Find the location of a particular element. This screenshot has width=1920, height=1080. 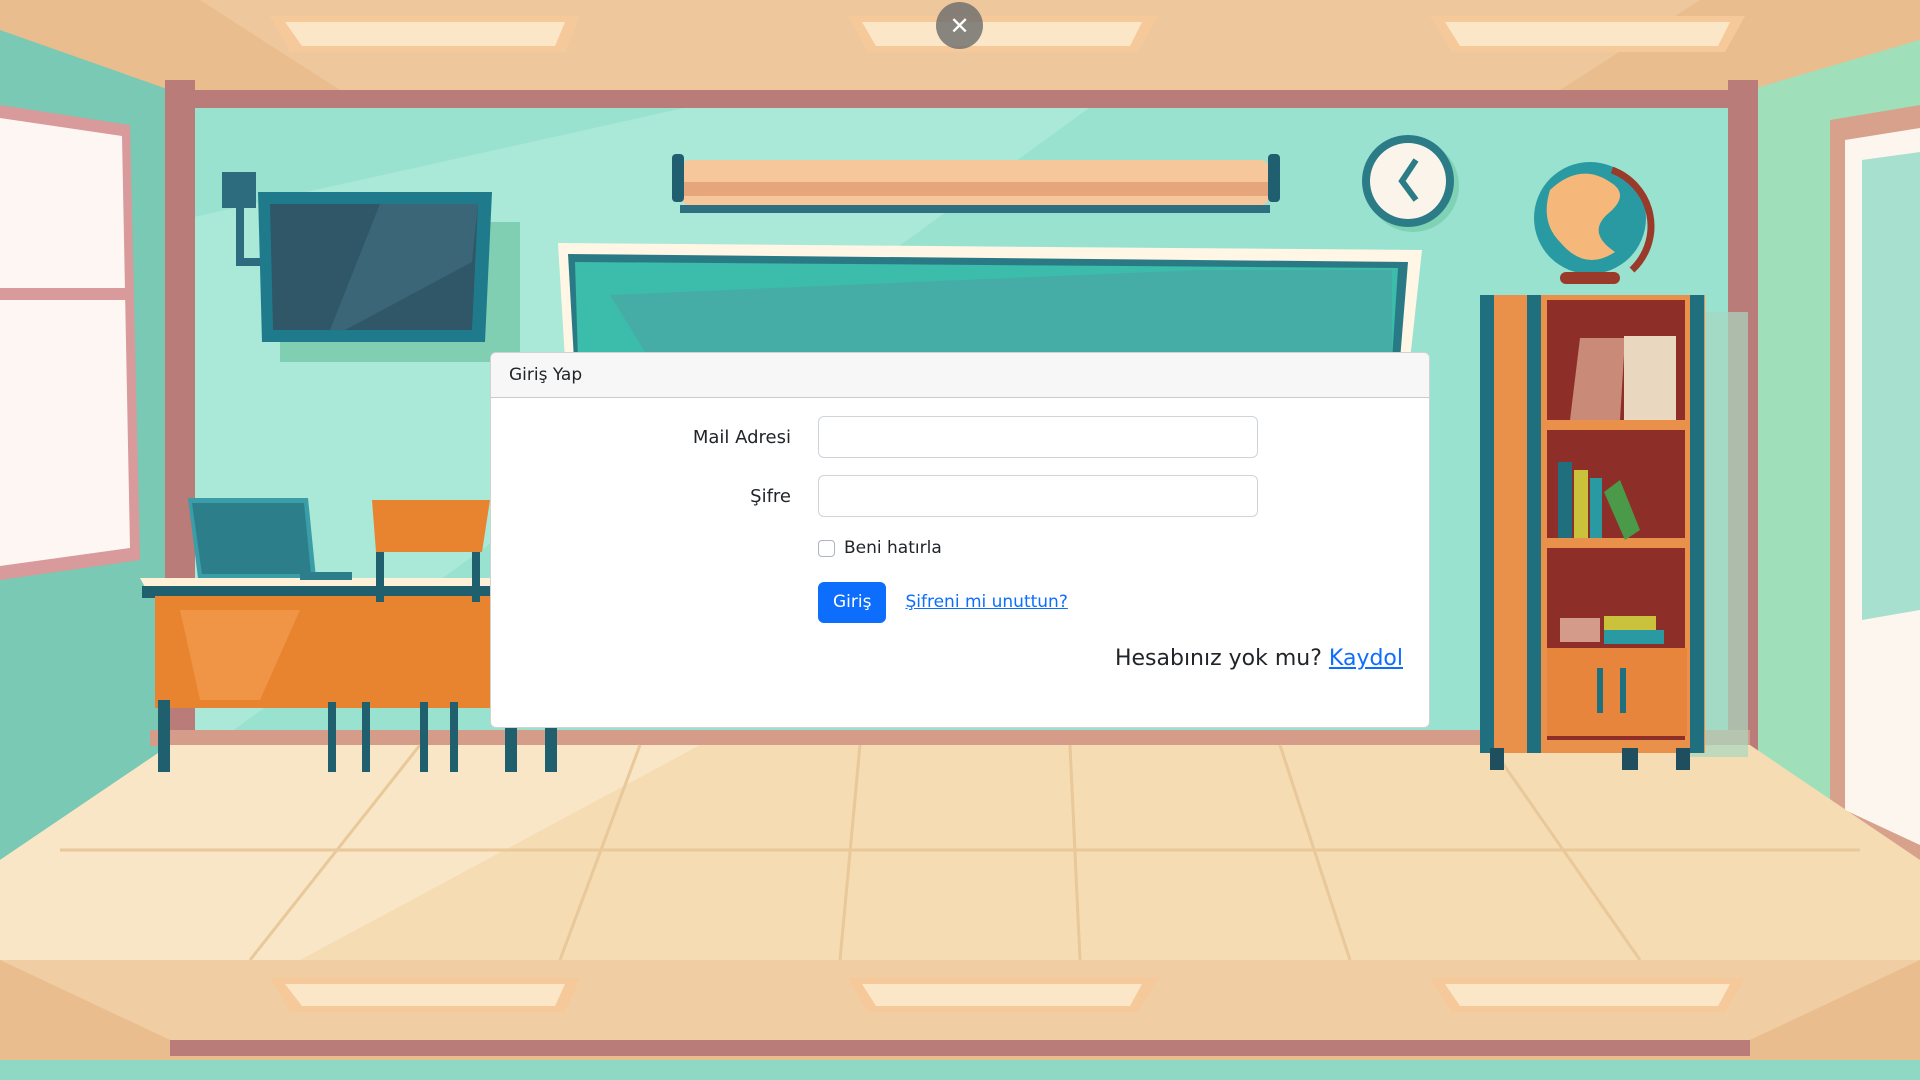

login-button: Giriş is located at coordinates (852, 602).